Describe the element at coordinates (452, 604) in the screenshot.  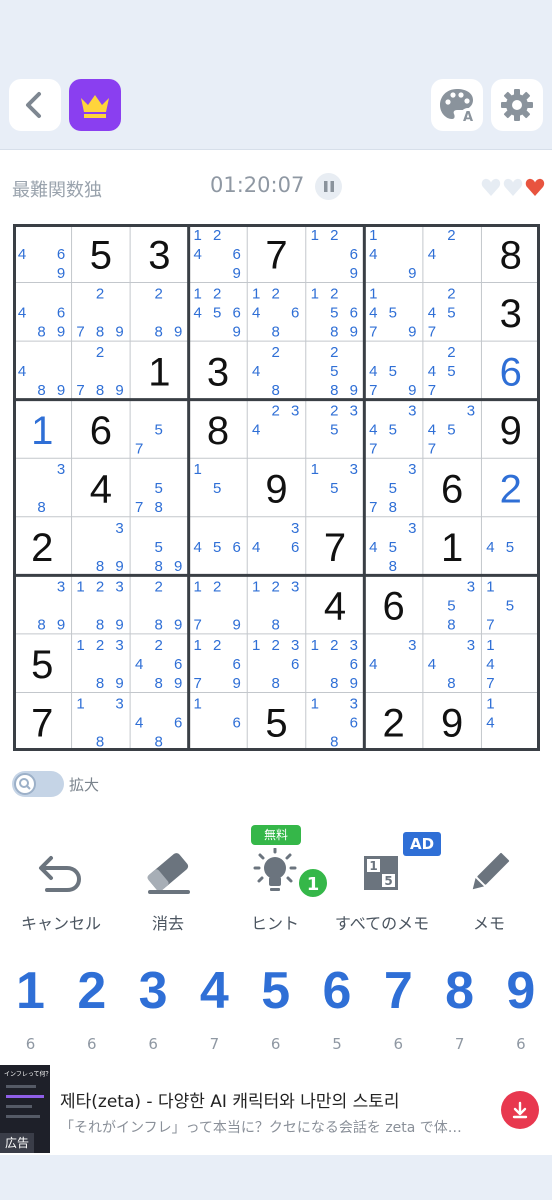
I see `sudoku-cell: 35 8` at that location.